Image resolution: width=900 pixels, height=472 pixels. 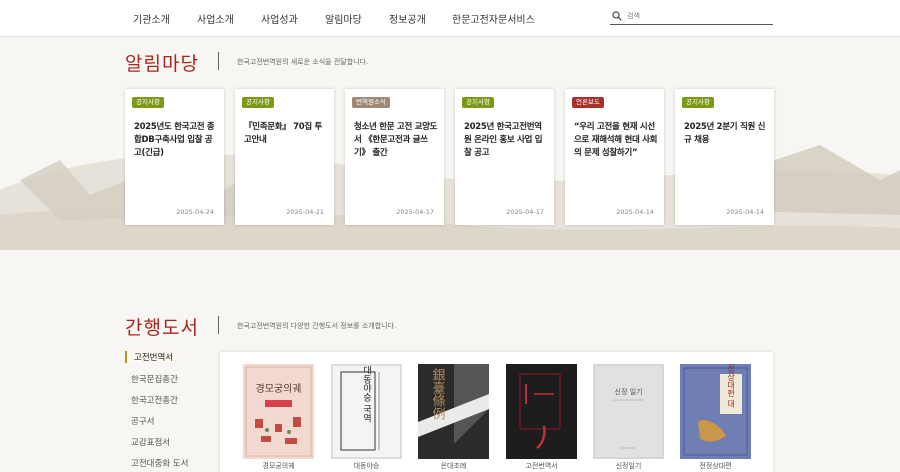 I want to click on book-title: 고전번역서, so click(x=541, y=466).